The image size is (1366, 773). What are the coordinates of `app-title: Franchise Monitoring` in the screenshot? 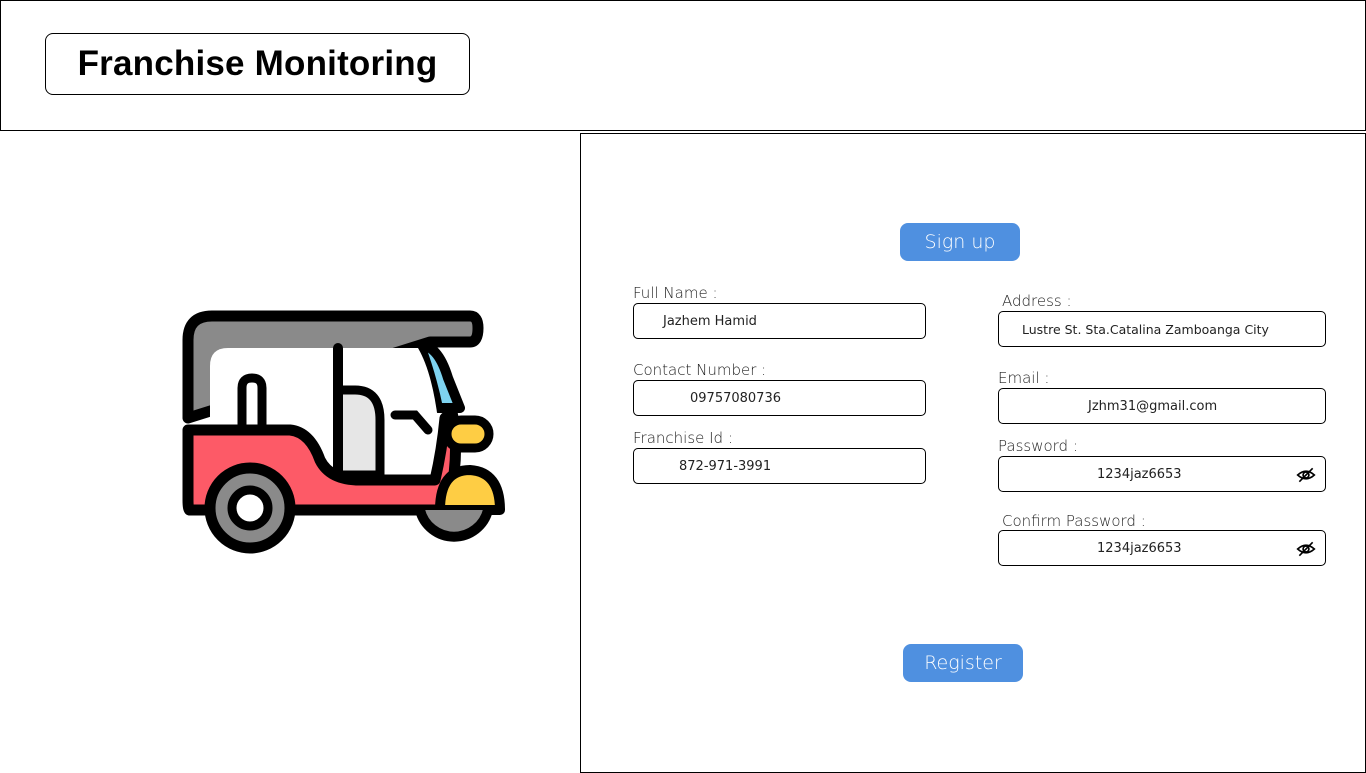 It's located at (257, 63).